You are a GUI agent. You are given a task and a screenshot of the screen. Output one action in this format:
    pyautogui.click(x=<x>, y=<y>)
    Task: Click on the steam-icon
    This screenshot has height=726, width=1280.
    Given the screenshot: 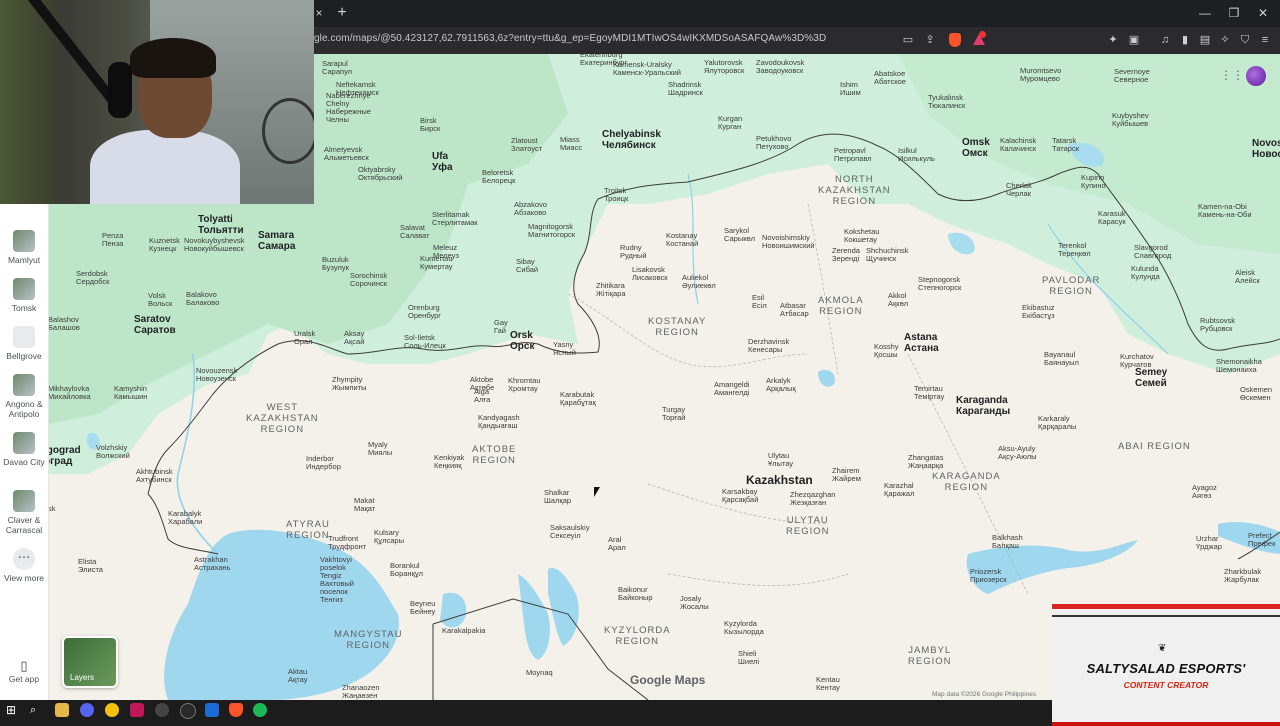 What is the action you would take?
    pyautogui.click(x=212, y=710)
    